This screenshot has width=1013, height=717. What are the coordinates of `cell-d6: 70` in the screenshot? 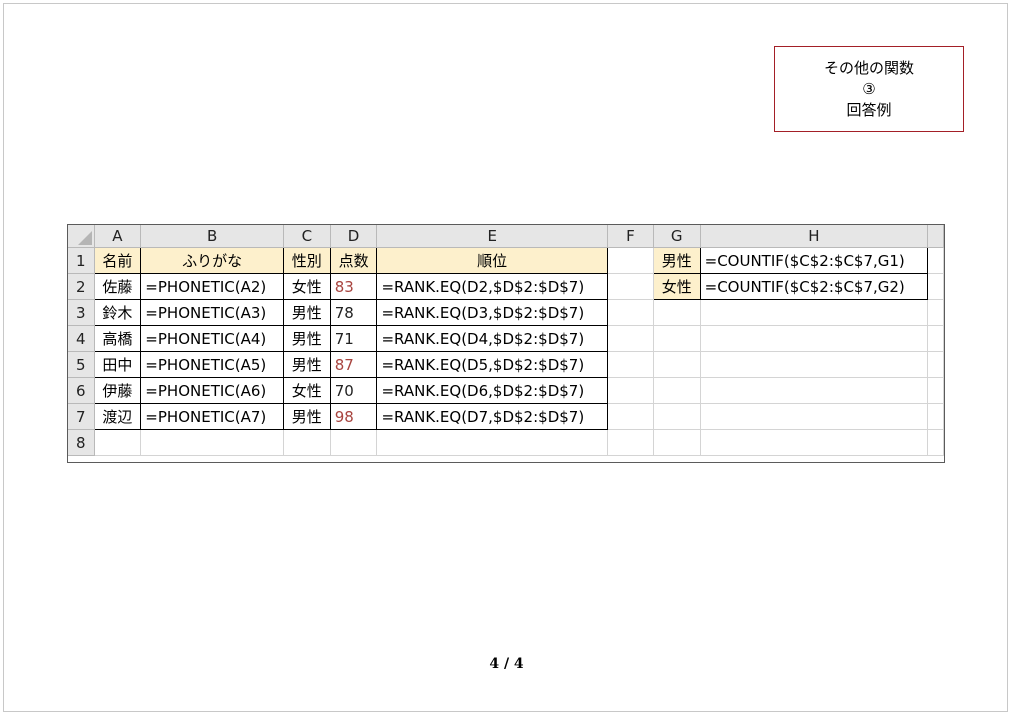 It's located at (353, 390).